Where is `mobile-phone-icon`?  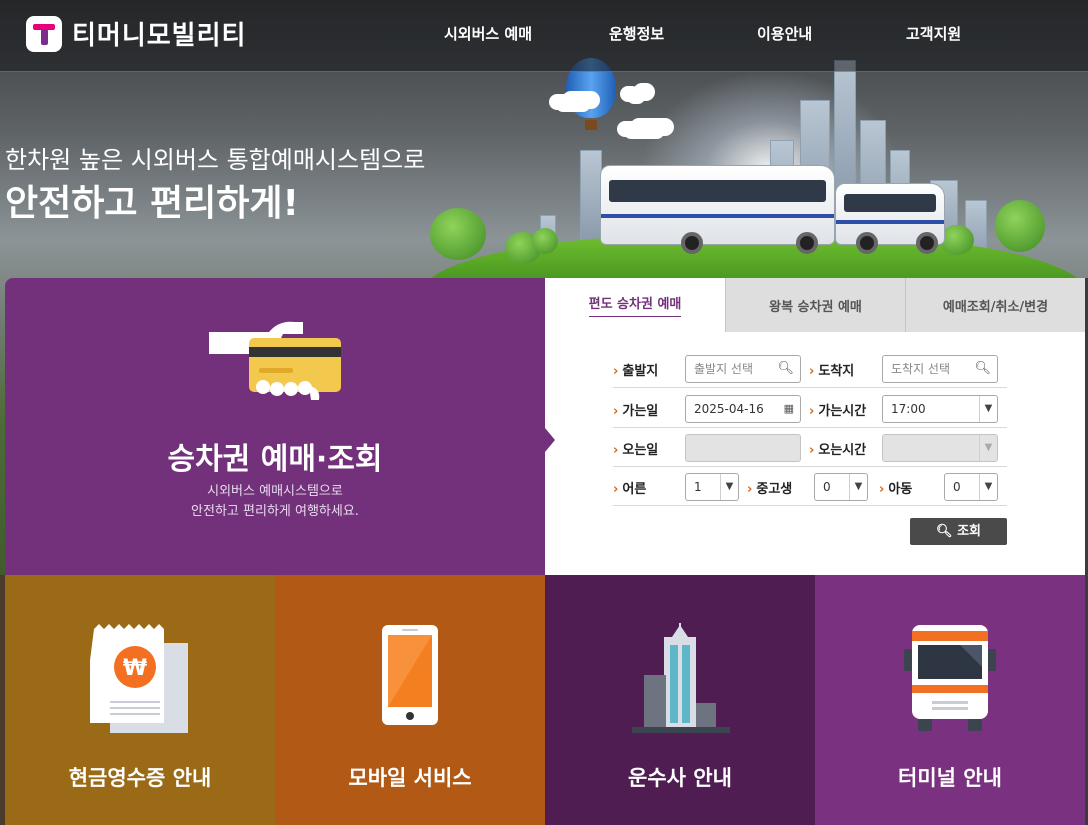 mobile-phone-icon is located at coordinates (410, 675).